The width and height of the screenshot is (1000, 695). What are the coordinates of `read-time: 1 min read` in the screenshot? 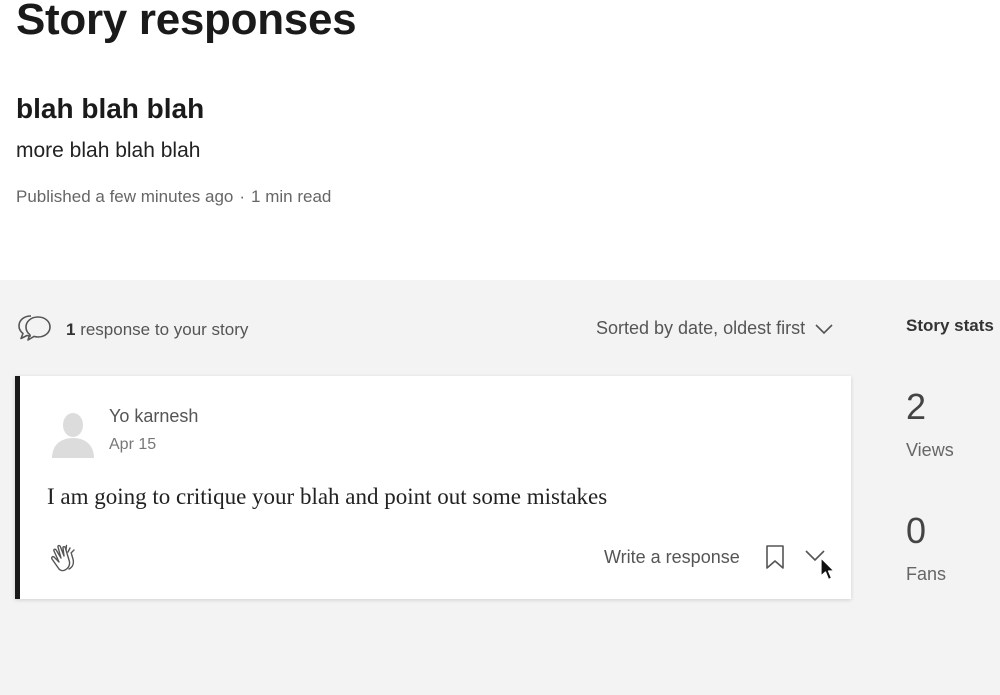 It's located at (291, 196).